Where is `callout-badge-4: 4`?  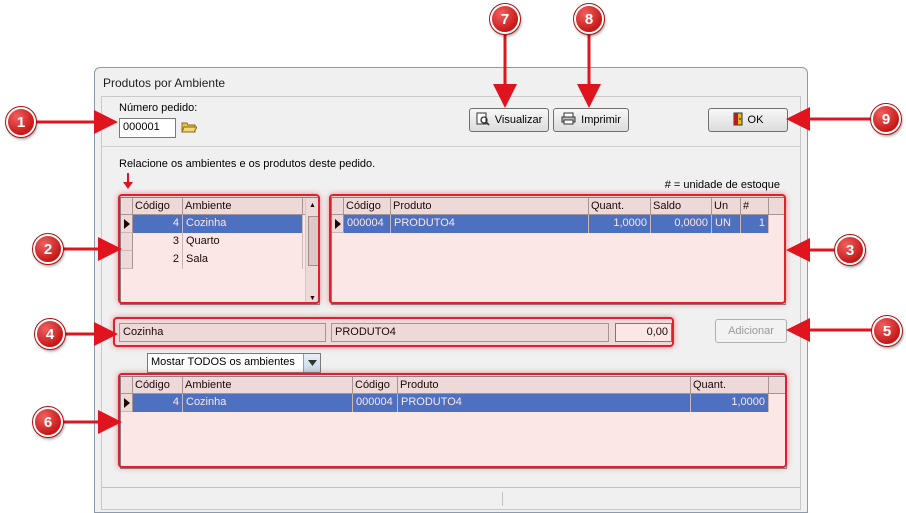 callout-badge-4: 4 is located at coordinates (50, 334).